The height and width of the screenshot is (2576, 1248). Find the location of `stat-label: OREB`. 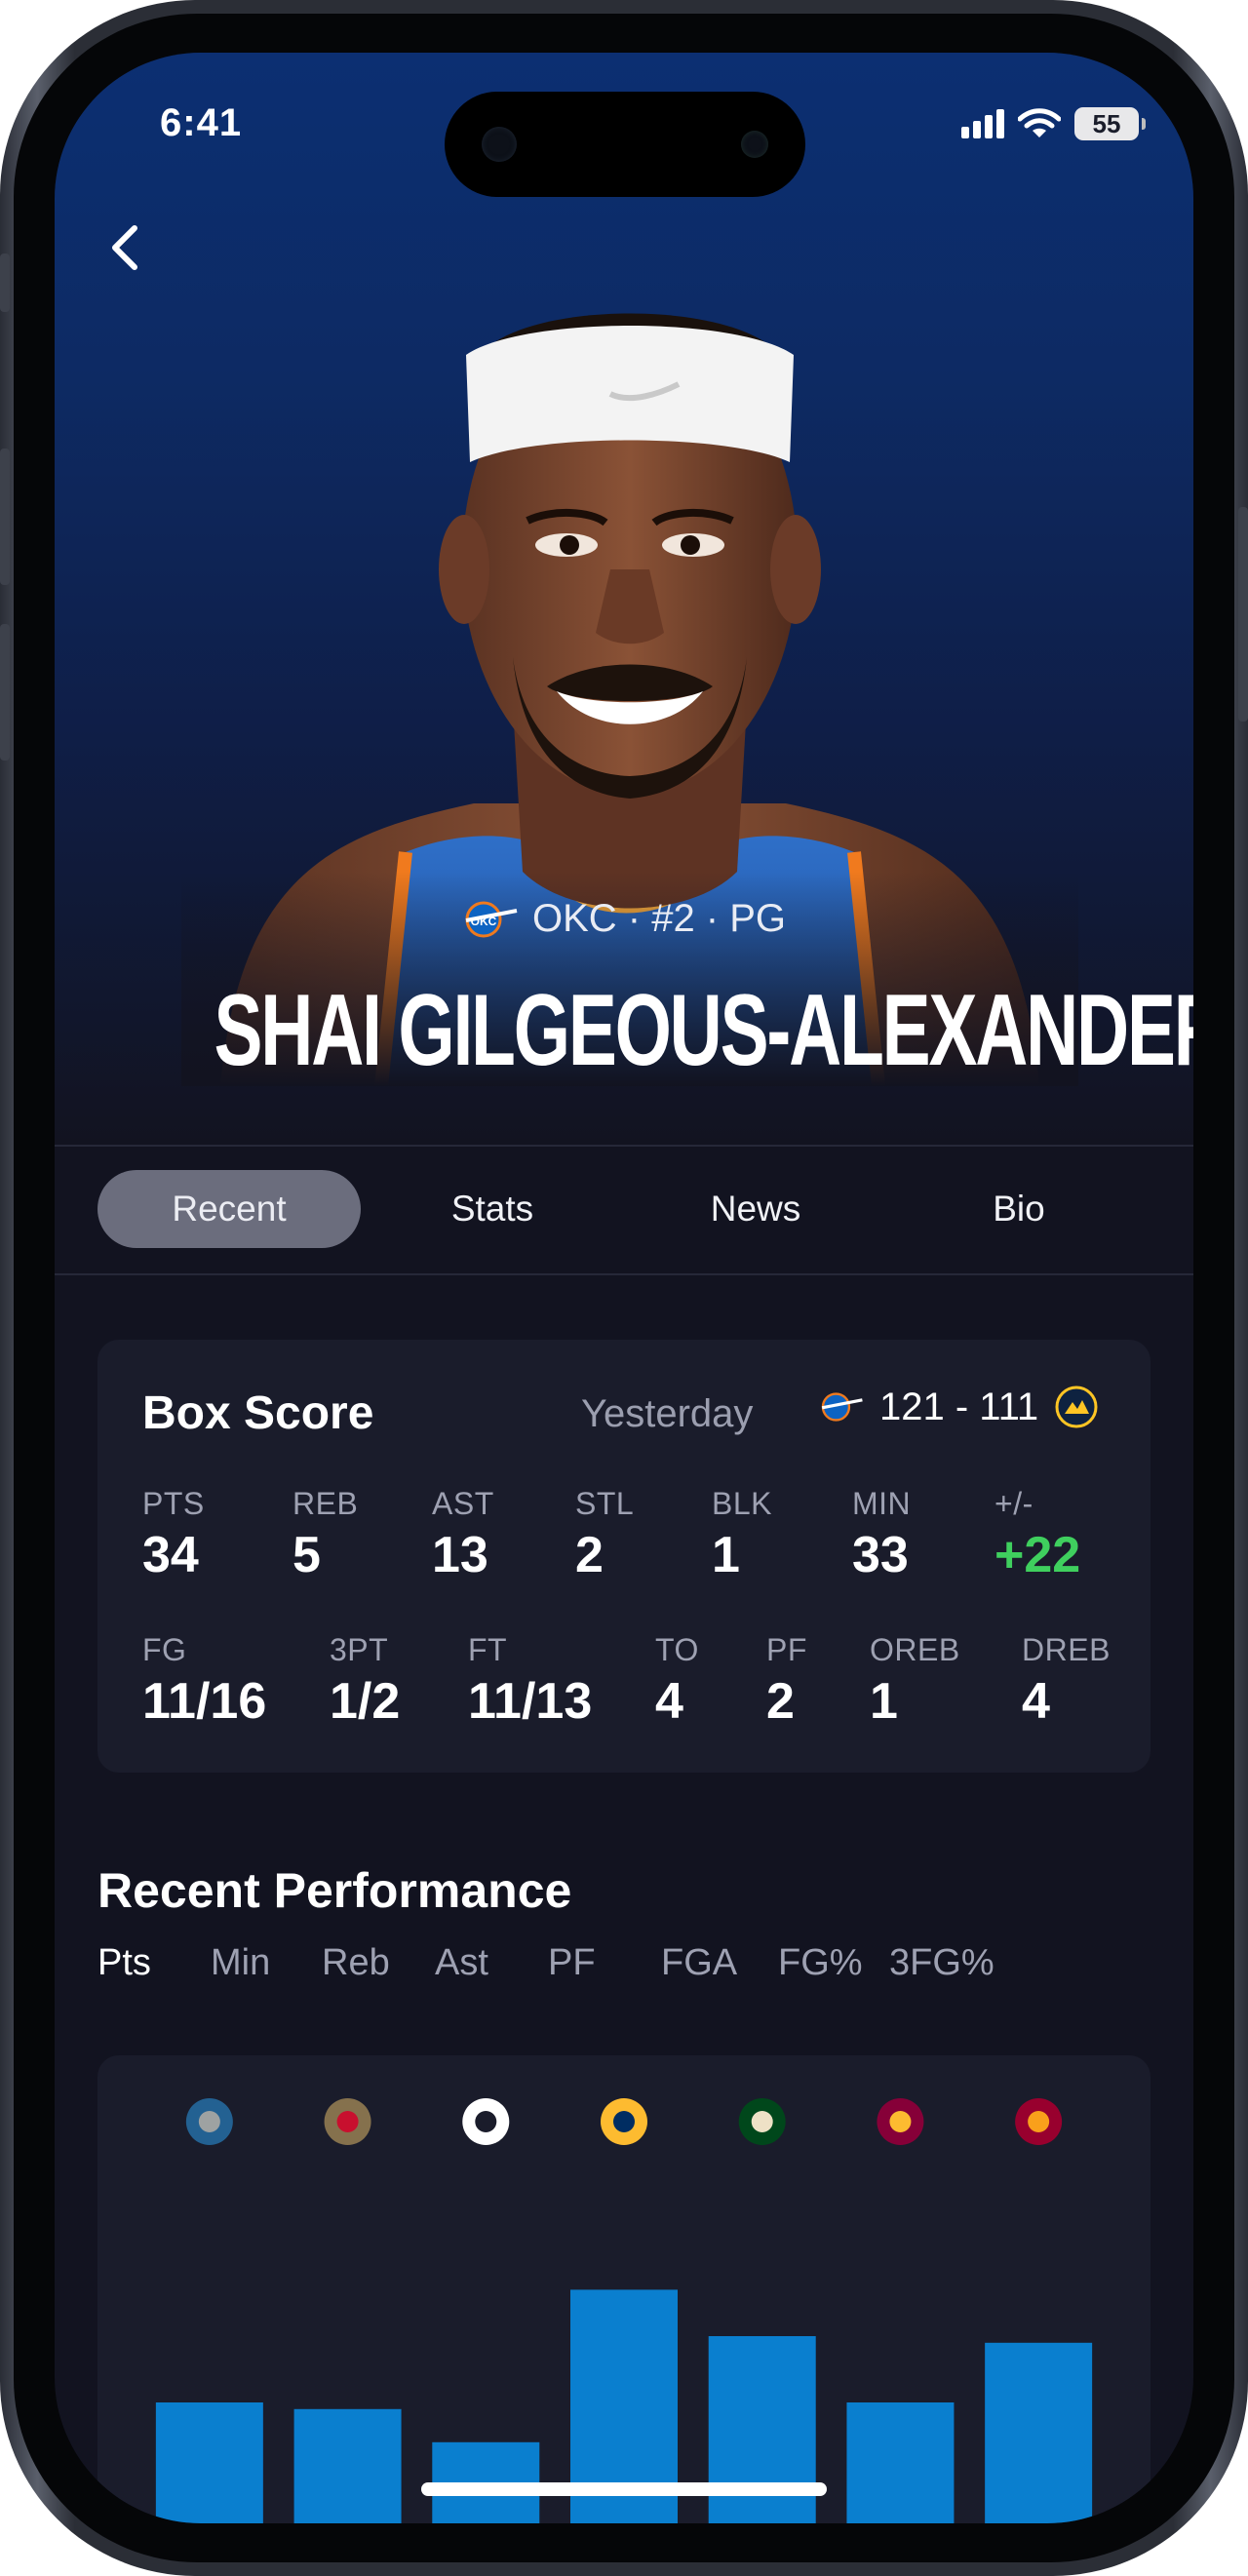

stat-label: OREB is located at coordinates (915, 1649).